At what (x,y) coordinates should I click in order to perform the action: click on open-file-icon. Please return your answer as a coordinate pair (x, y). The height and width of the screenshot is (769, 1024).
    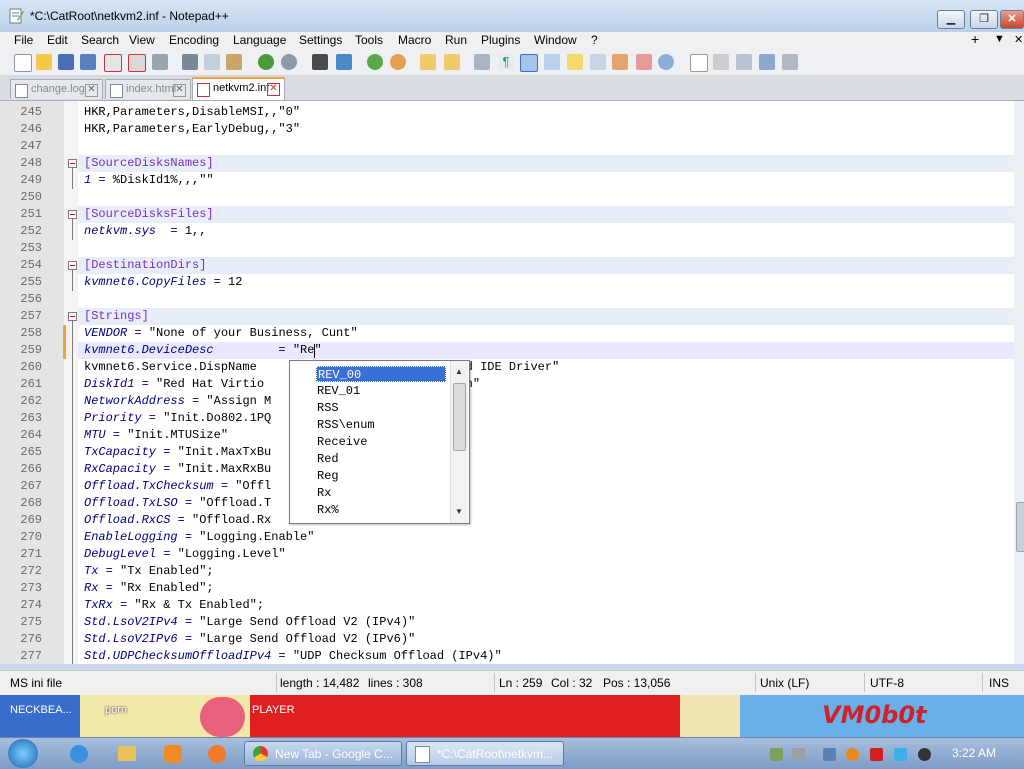
    Looking at the image, I should click on (44, 62).